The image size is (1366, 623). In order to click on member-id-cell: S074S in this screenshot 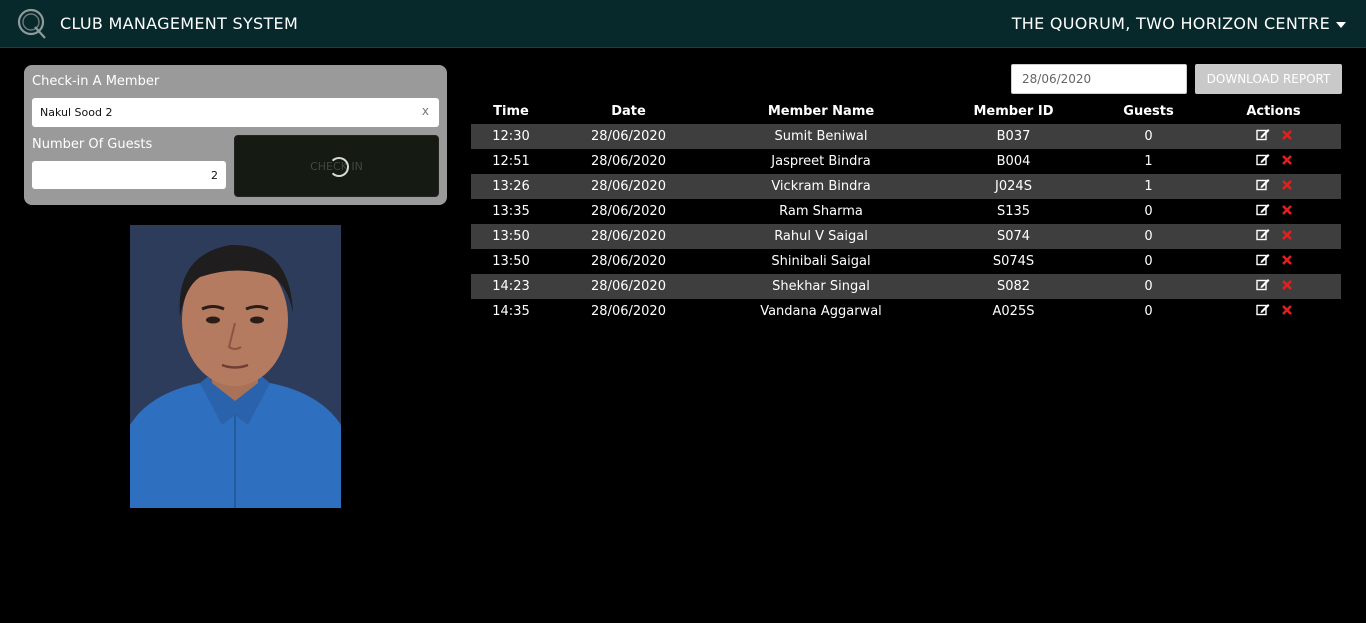, I will do `click(1013, 261)`.